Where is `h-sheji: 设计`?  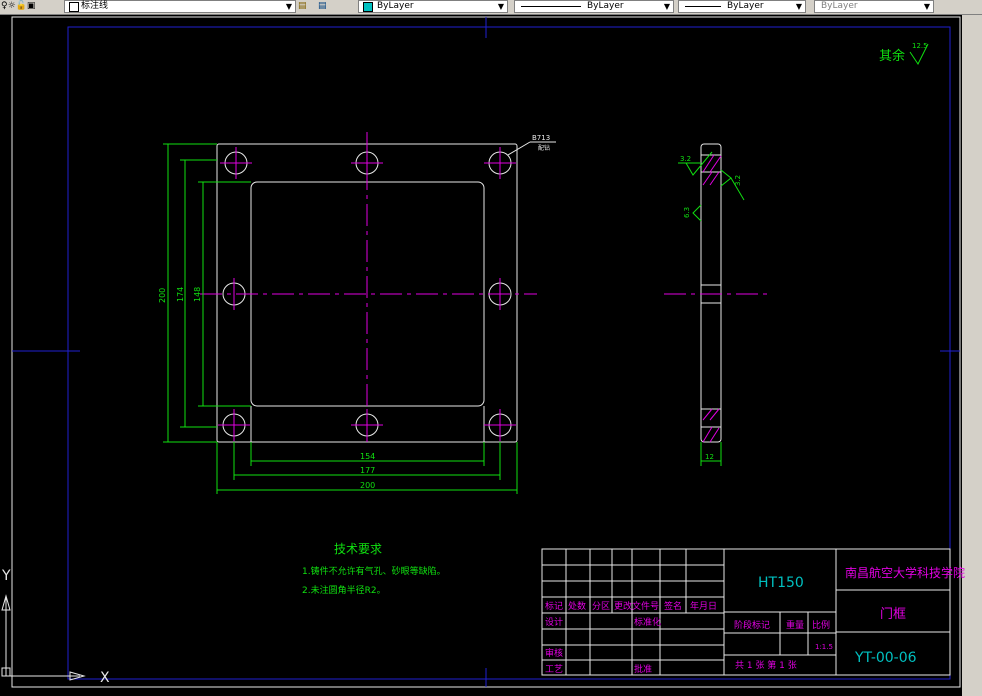 h-sheji: 设计 is located at coordinates (554, 622).